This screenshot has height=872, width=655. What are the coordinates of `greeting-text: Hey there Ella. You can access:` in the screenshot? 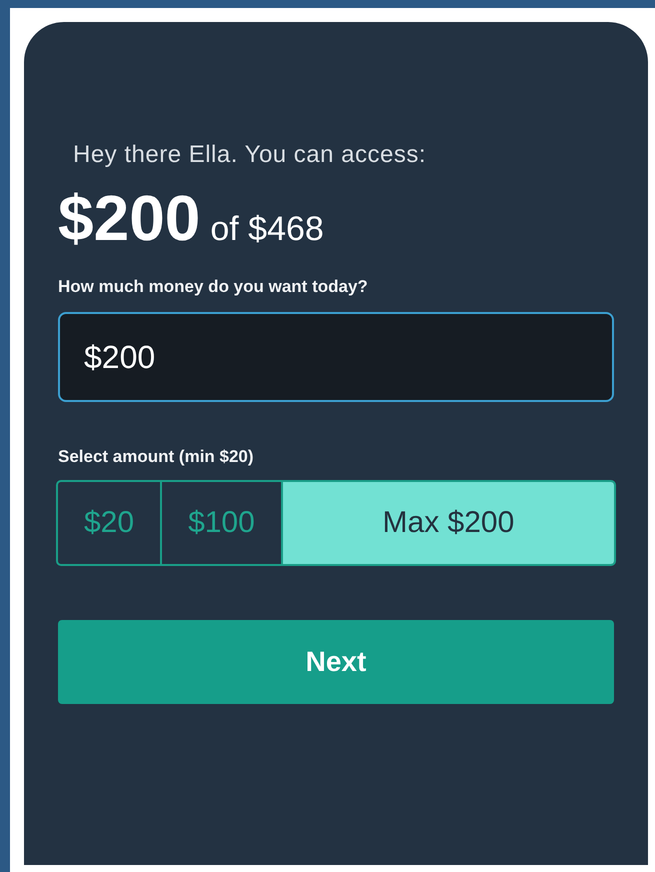 It's located at (250, 155).